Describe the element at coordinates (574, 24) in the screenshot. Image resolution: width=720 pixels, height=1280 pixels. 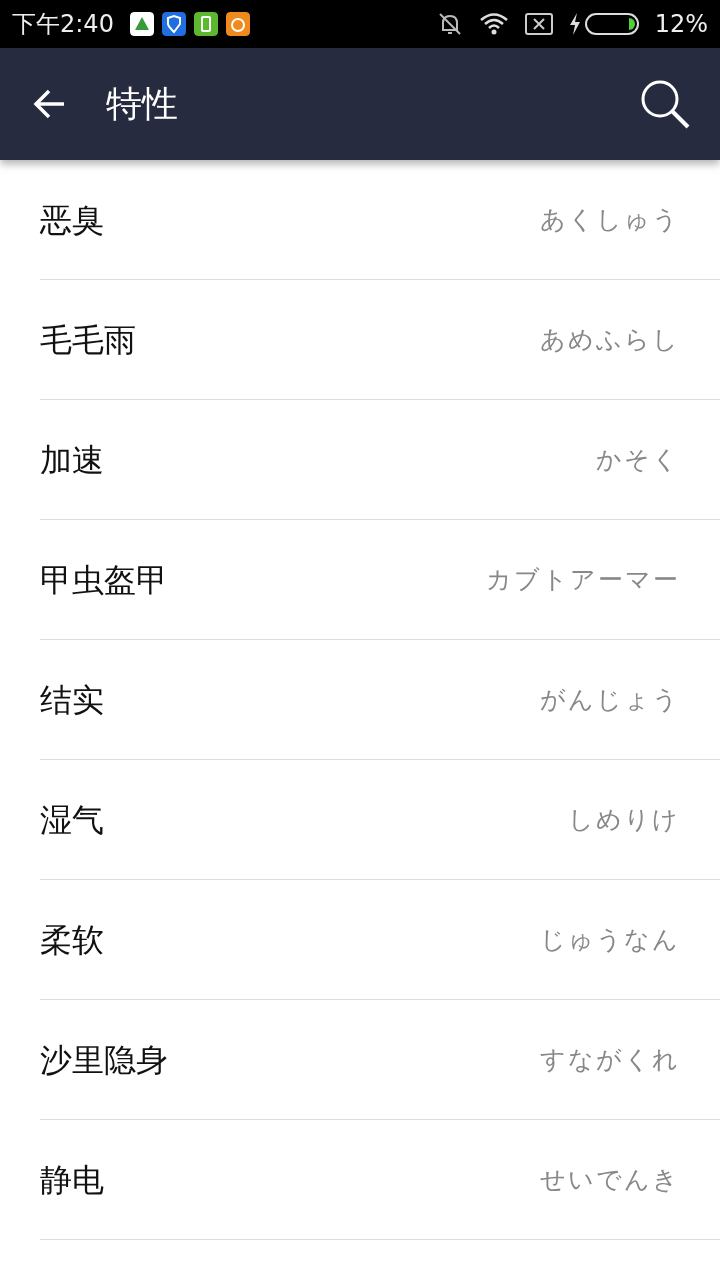
I see `charging-icon` at that location.